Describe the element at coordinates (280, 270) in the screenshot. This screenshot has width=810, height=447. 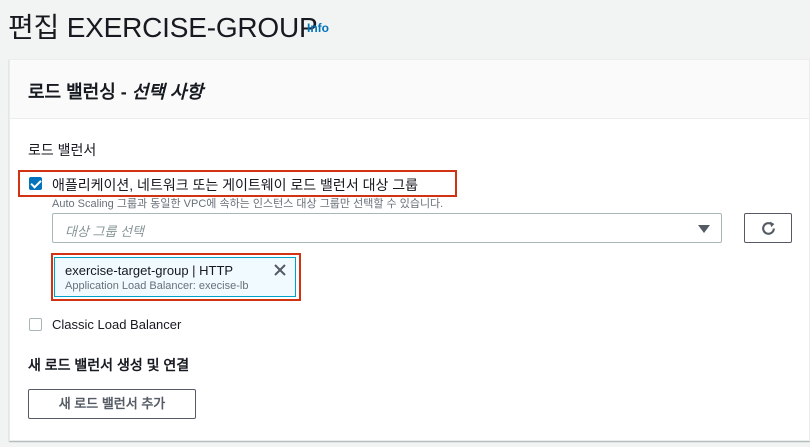
I see `close-icon` at that location.